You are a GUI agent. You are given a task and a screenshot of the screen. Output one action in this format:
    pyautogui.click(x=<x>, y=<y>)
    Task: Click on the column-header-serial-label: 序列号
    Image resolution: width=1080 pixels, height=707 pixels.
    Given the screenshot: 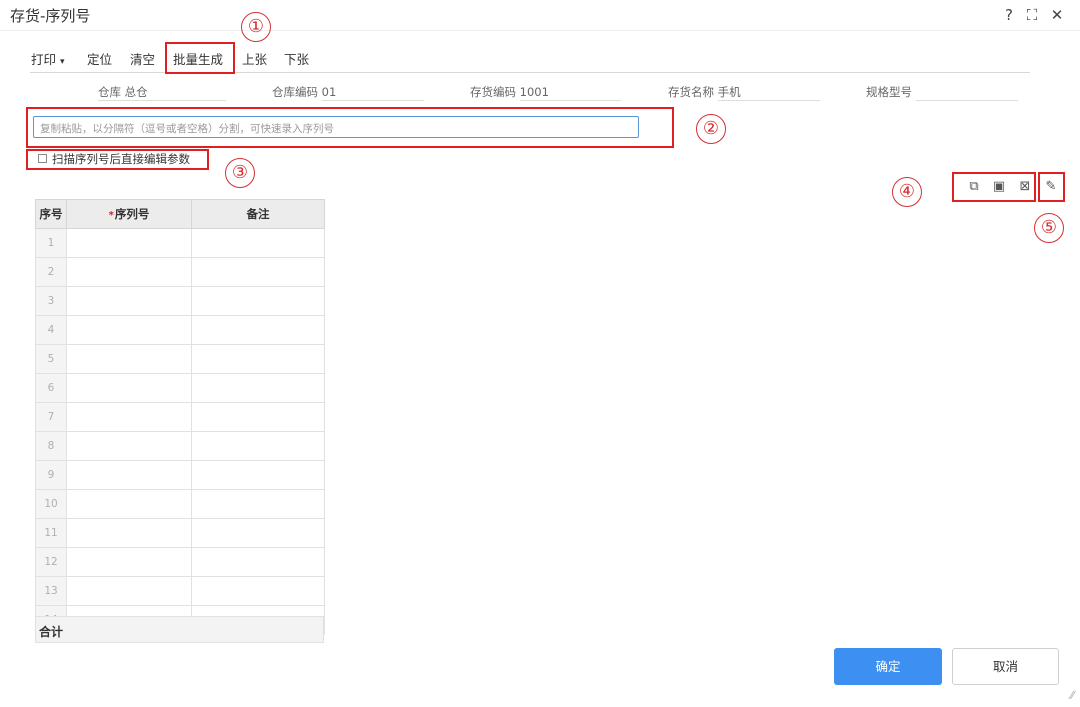 What is the action you would take?
    pyautogui.click(x=132, y=214)
    